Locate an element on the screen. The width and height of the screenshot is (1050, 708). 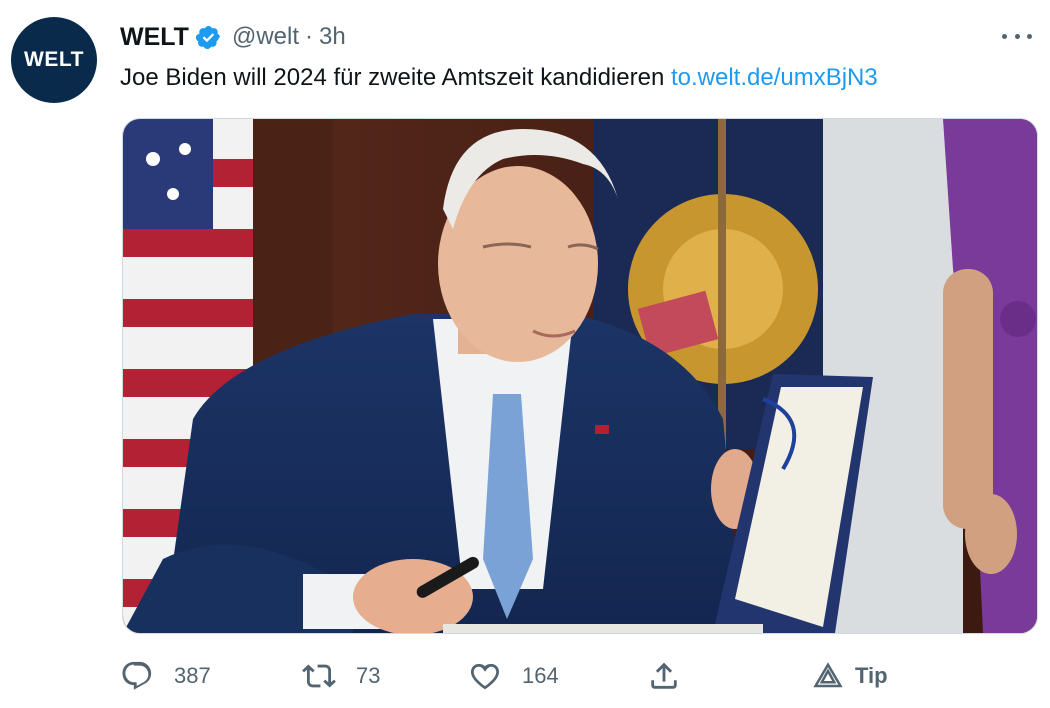
like-button: 164 is located at coordinates (513, 676).